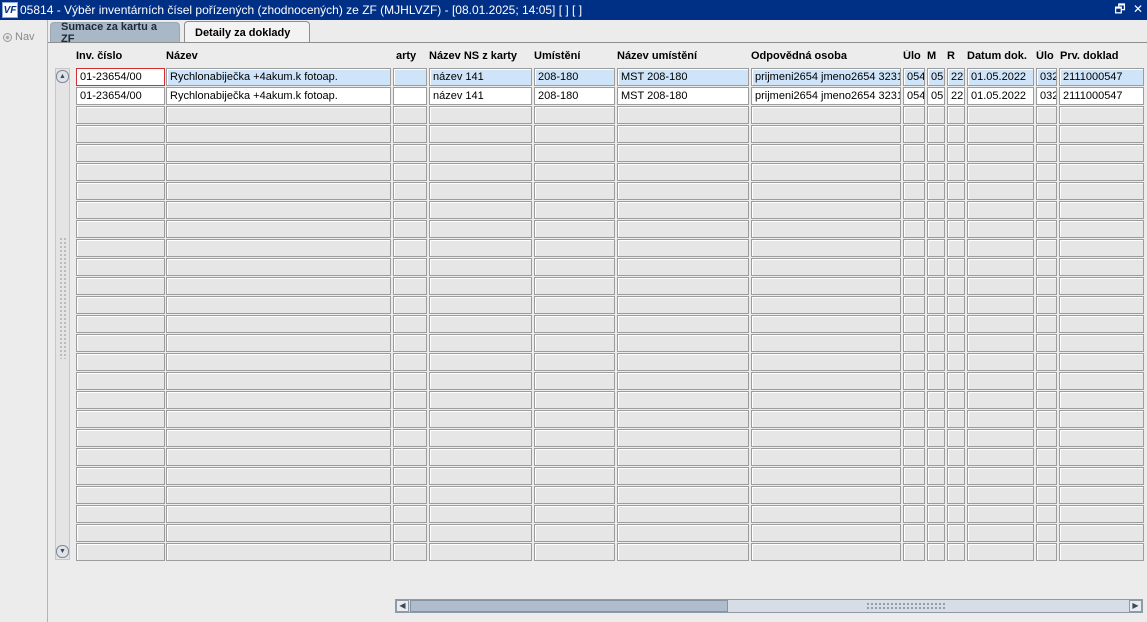 This screenshot has height=622, width=1147. Describe the element at coordinates (7, 37) in the screenshot. I see `nav-radio-icon` at that location.